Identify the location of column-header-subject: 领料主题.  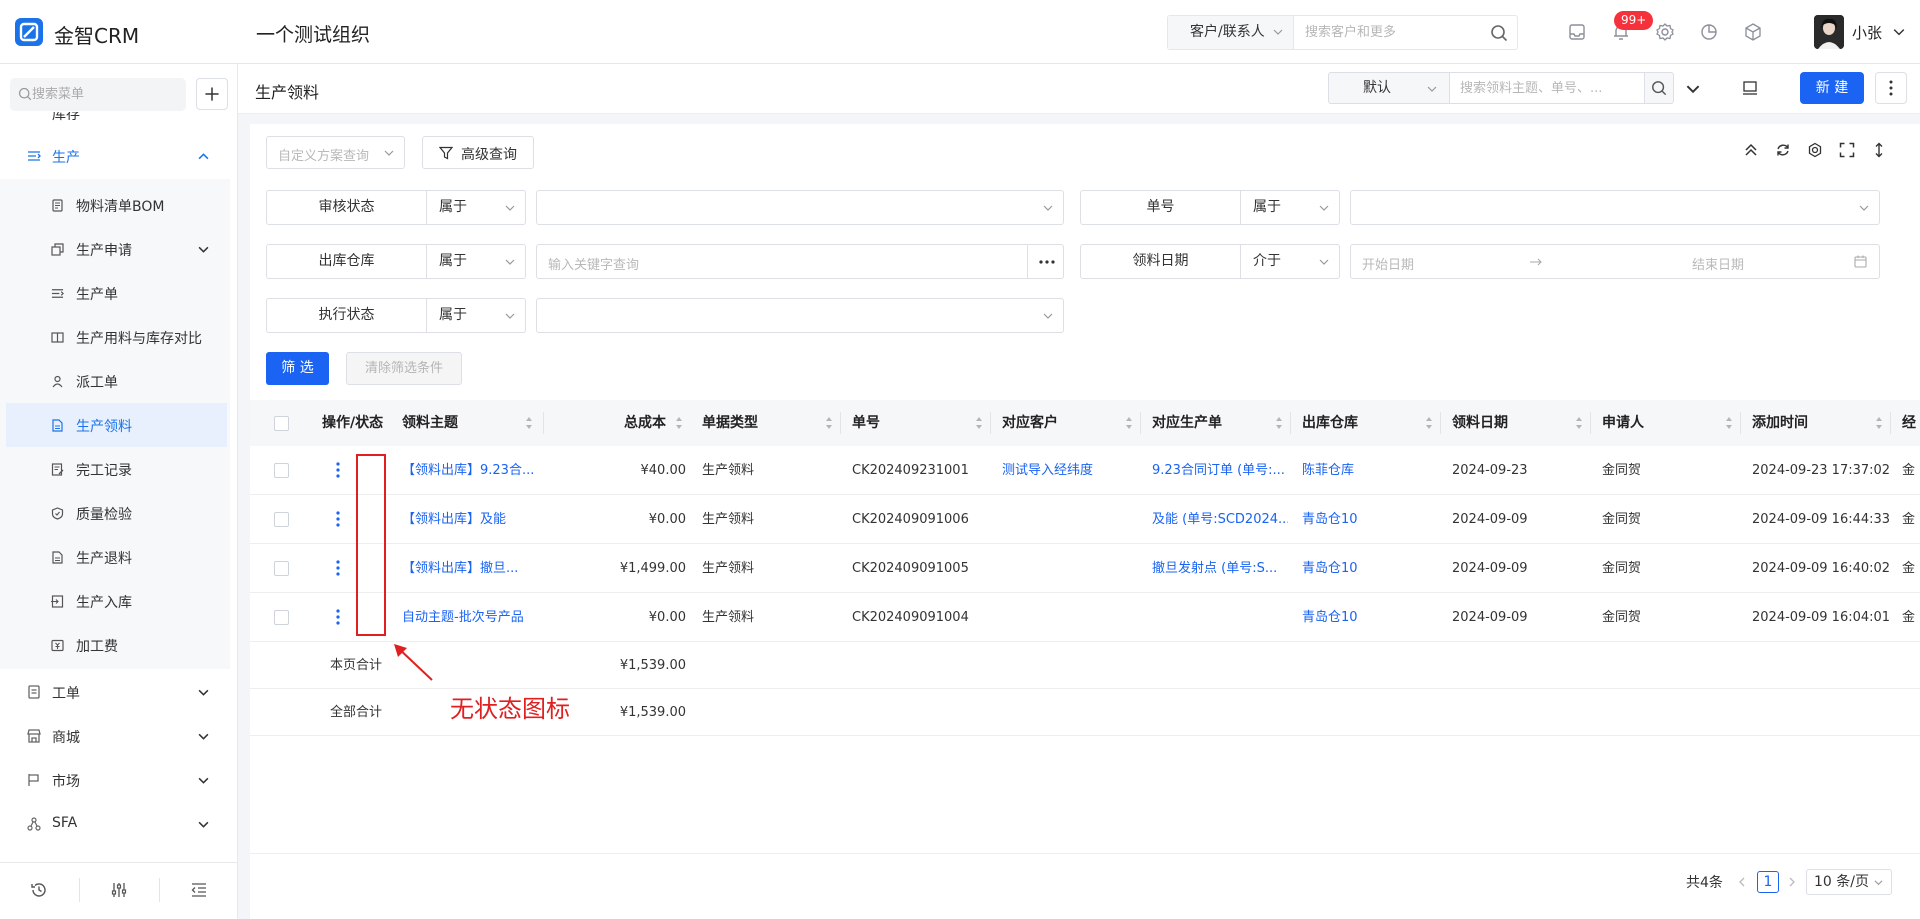
(430, 423).